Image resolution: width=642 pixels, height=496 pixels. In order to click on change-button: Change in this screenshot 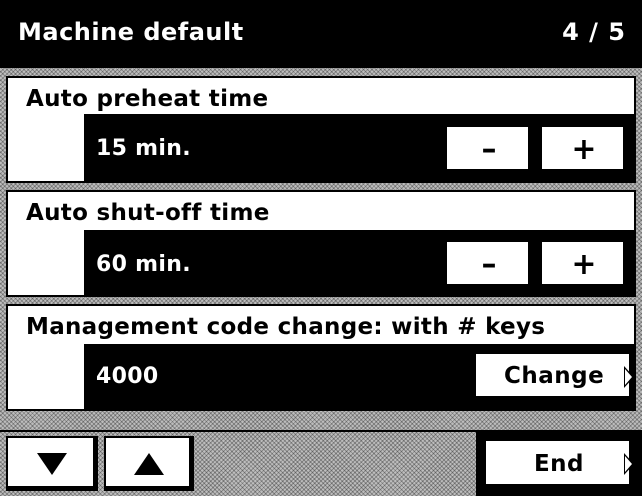, I will do `click(554, 376)`.